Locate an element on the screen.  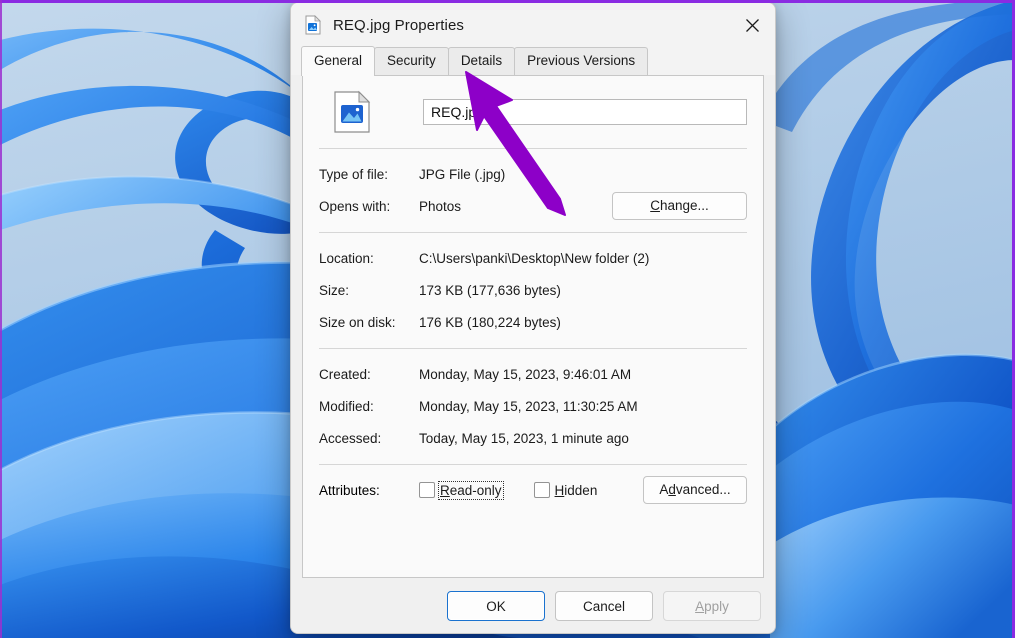
row-type-of-file: Type of file: JPG File (.jpg) is located at coordinates (533, 174).